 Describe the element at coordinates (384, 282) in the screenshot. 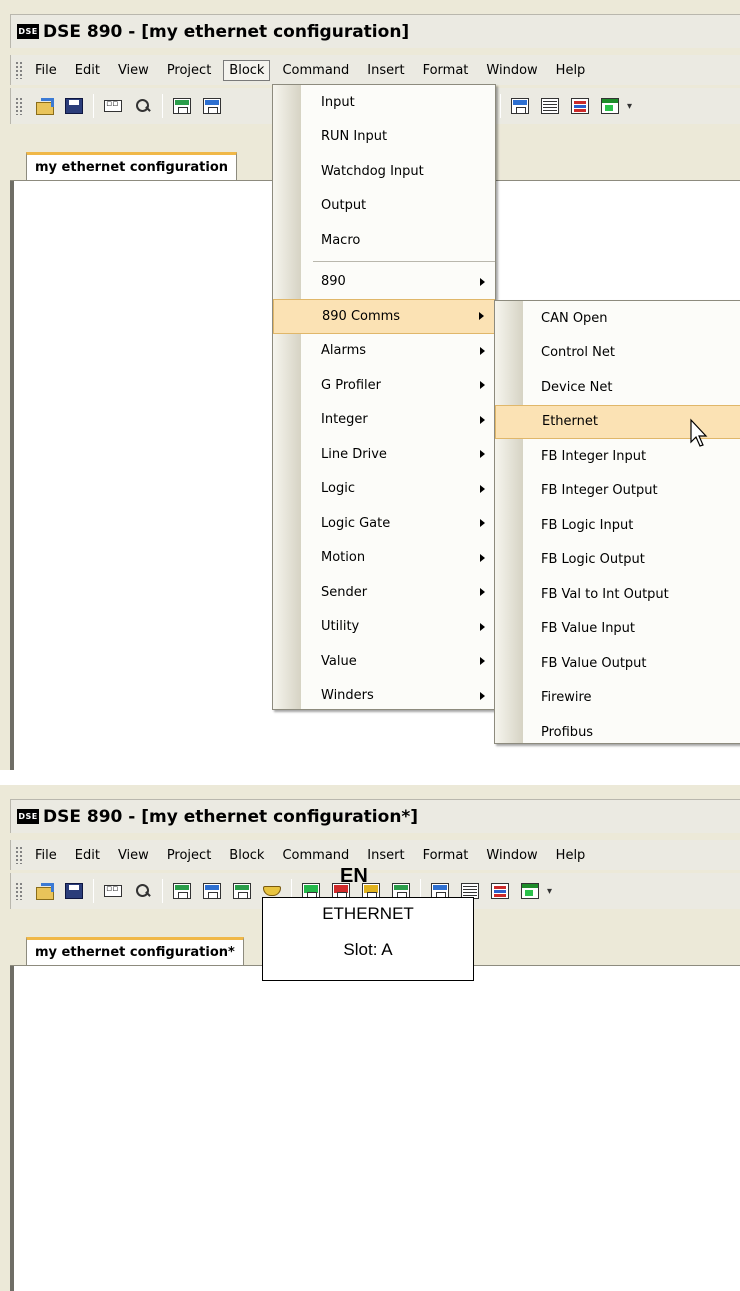

I see `menu-item-890: 890` at that location.